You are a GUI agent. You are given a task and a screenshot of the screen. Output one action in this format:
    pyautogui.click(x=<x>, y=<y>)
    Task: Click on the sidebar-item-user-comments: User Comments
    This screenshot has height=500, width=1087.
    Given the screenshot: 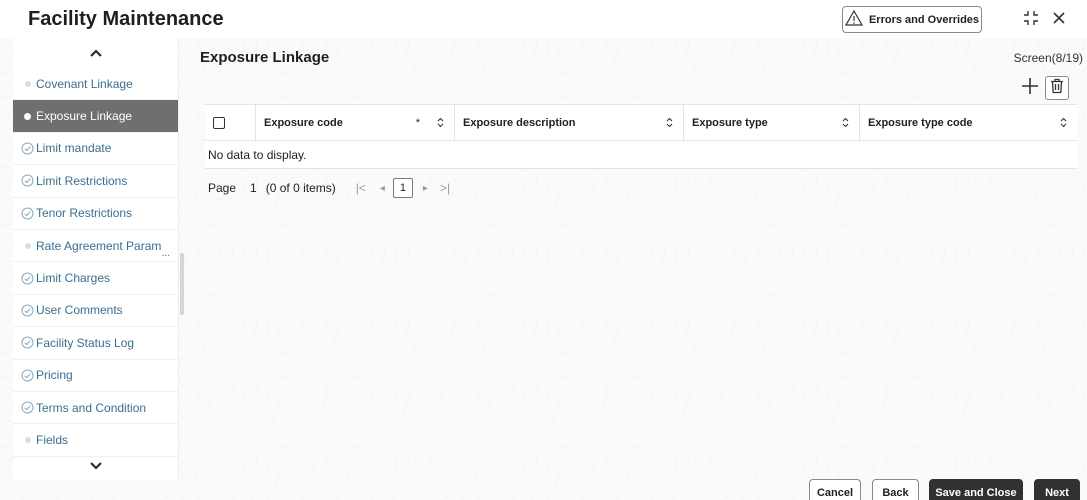 What is the action you would take?
    pyautogui.click(x=95, y=311)
    